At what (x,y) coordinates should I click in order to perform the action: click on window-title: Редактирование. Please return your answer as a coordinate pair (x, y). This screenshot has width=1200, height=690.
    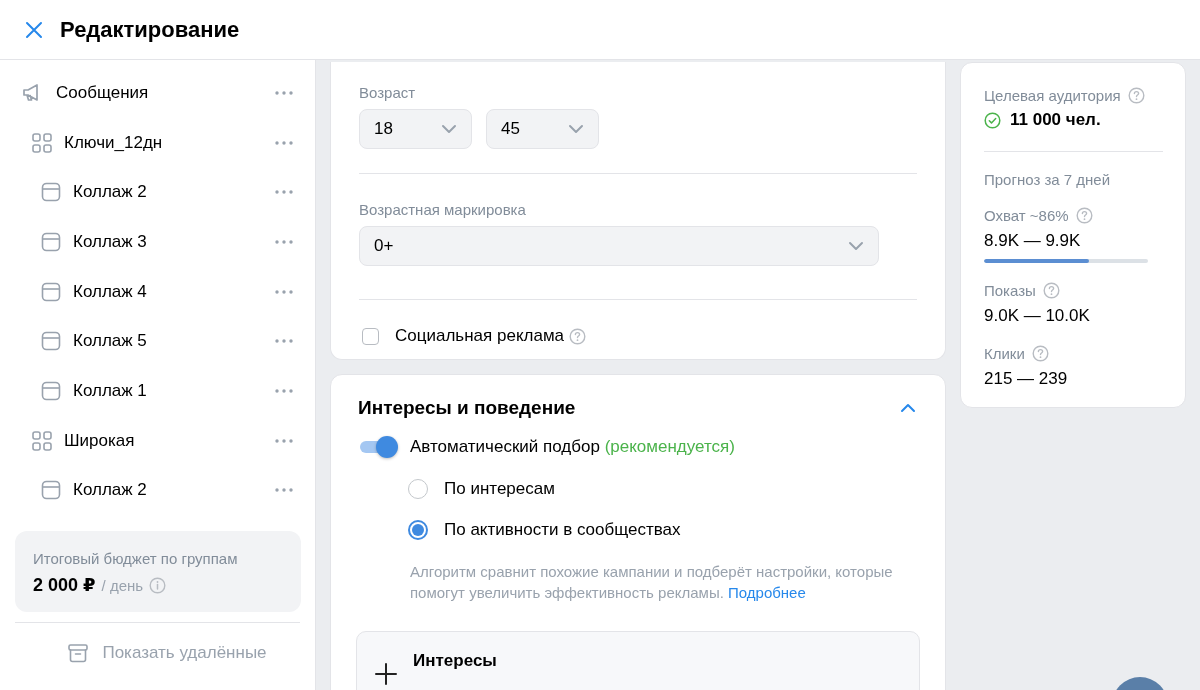
    Looking at the image, I should click on (150, 29).